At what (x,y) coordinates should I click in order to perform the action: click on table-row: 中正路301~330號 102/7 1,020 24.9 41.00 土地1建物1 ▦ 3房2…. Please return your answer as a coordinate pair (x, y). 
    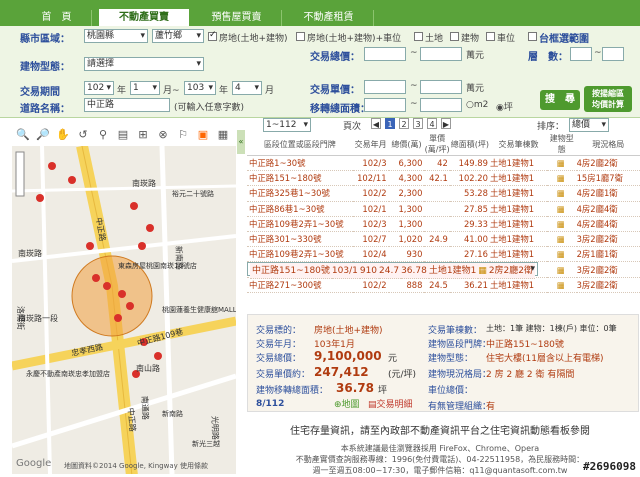
    Looking at the image, I should click on (443, 239).